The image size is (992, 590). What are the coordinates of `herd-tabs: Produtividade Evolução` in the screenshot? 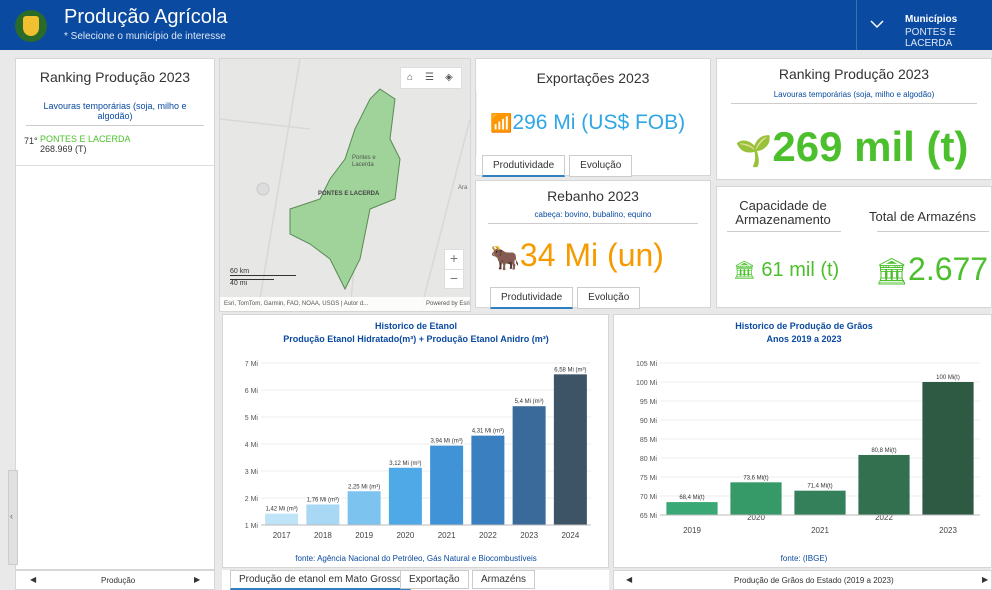 It's located at (567, 298).